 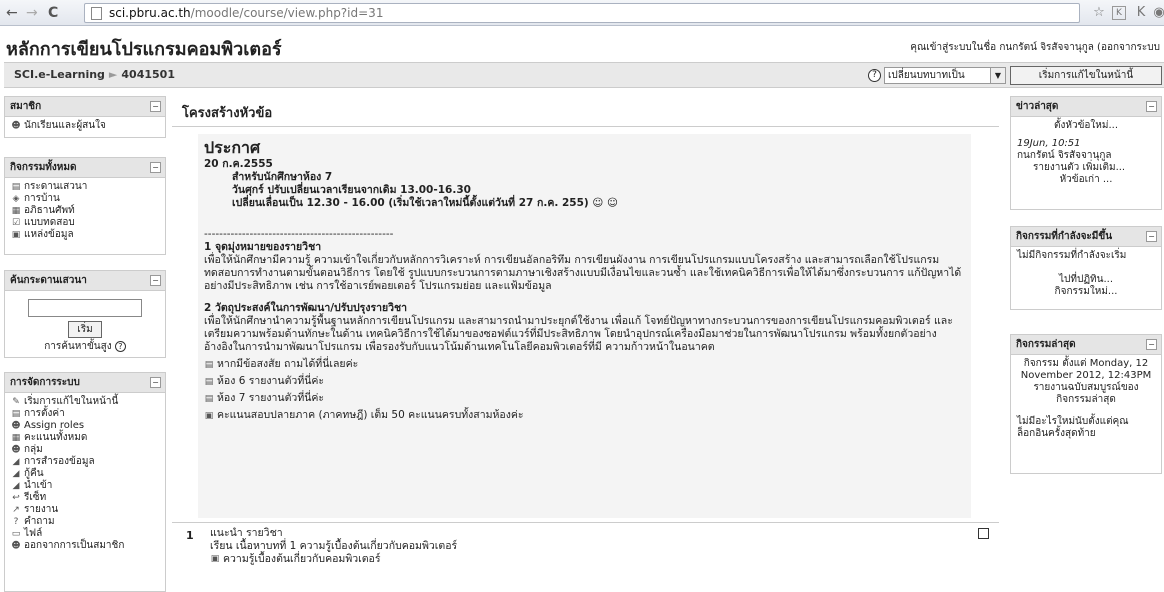 What do you see at coordinates (16, 223) in the screenshot?
I see `quiz-icon: ☑` at bounding box center [16, 223].